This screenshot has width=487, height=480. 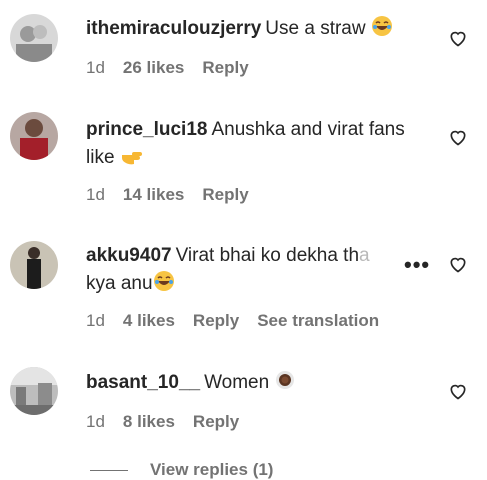 What do you see at coordinates (246, 271) in the screenshot?
I see `comment-text: akku9407 Virat bhai ko dekha tha kya anu` at bounding box center [246, 271].